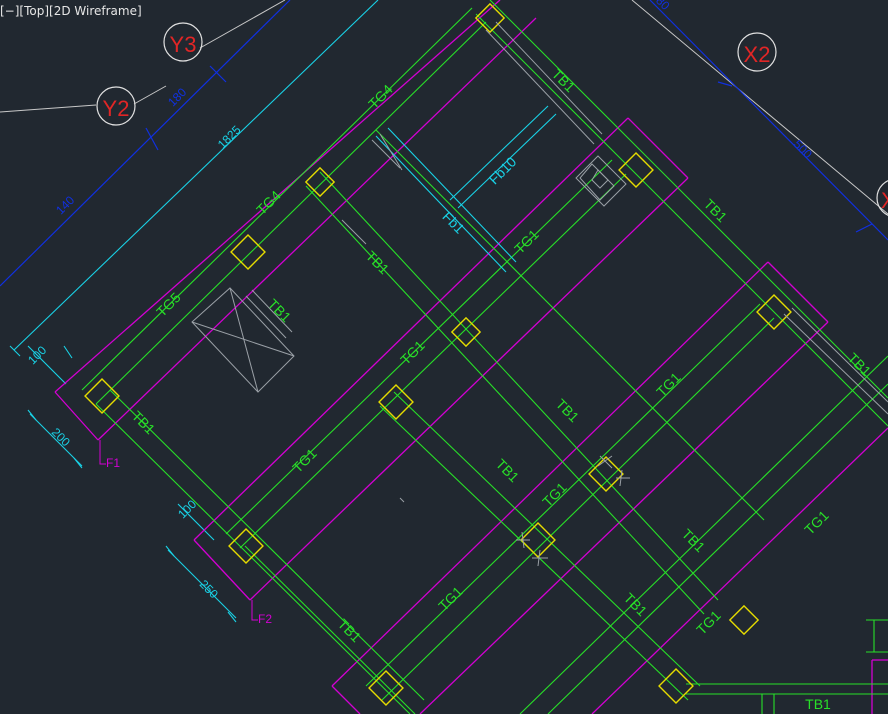 The height and width of the screenshot is (714, 888). I want to click on dimension-250: 250, so click(209, 589).